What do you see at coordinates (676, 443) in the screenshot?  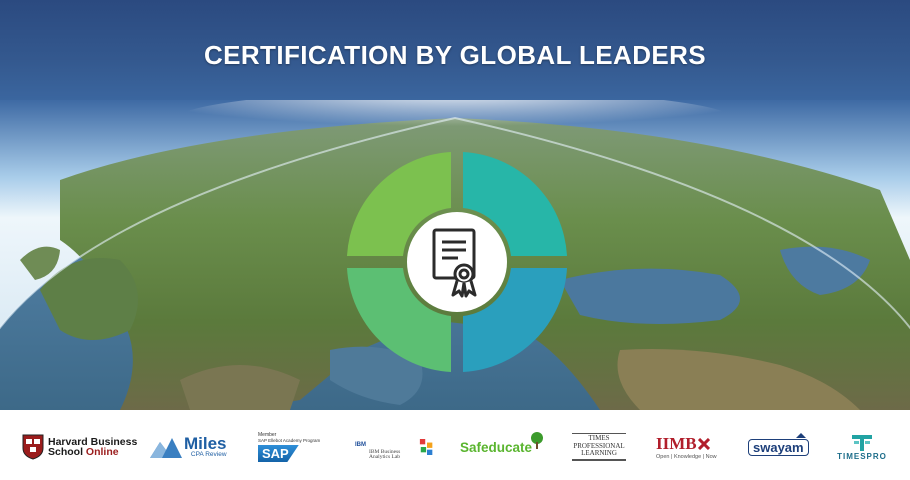 I see `iimb-logo-name: IIMB` at bounding box center [676, 443].